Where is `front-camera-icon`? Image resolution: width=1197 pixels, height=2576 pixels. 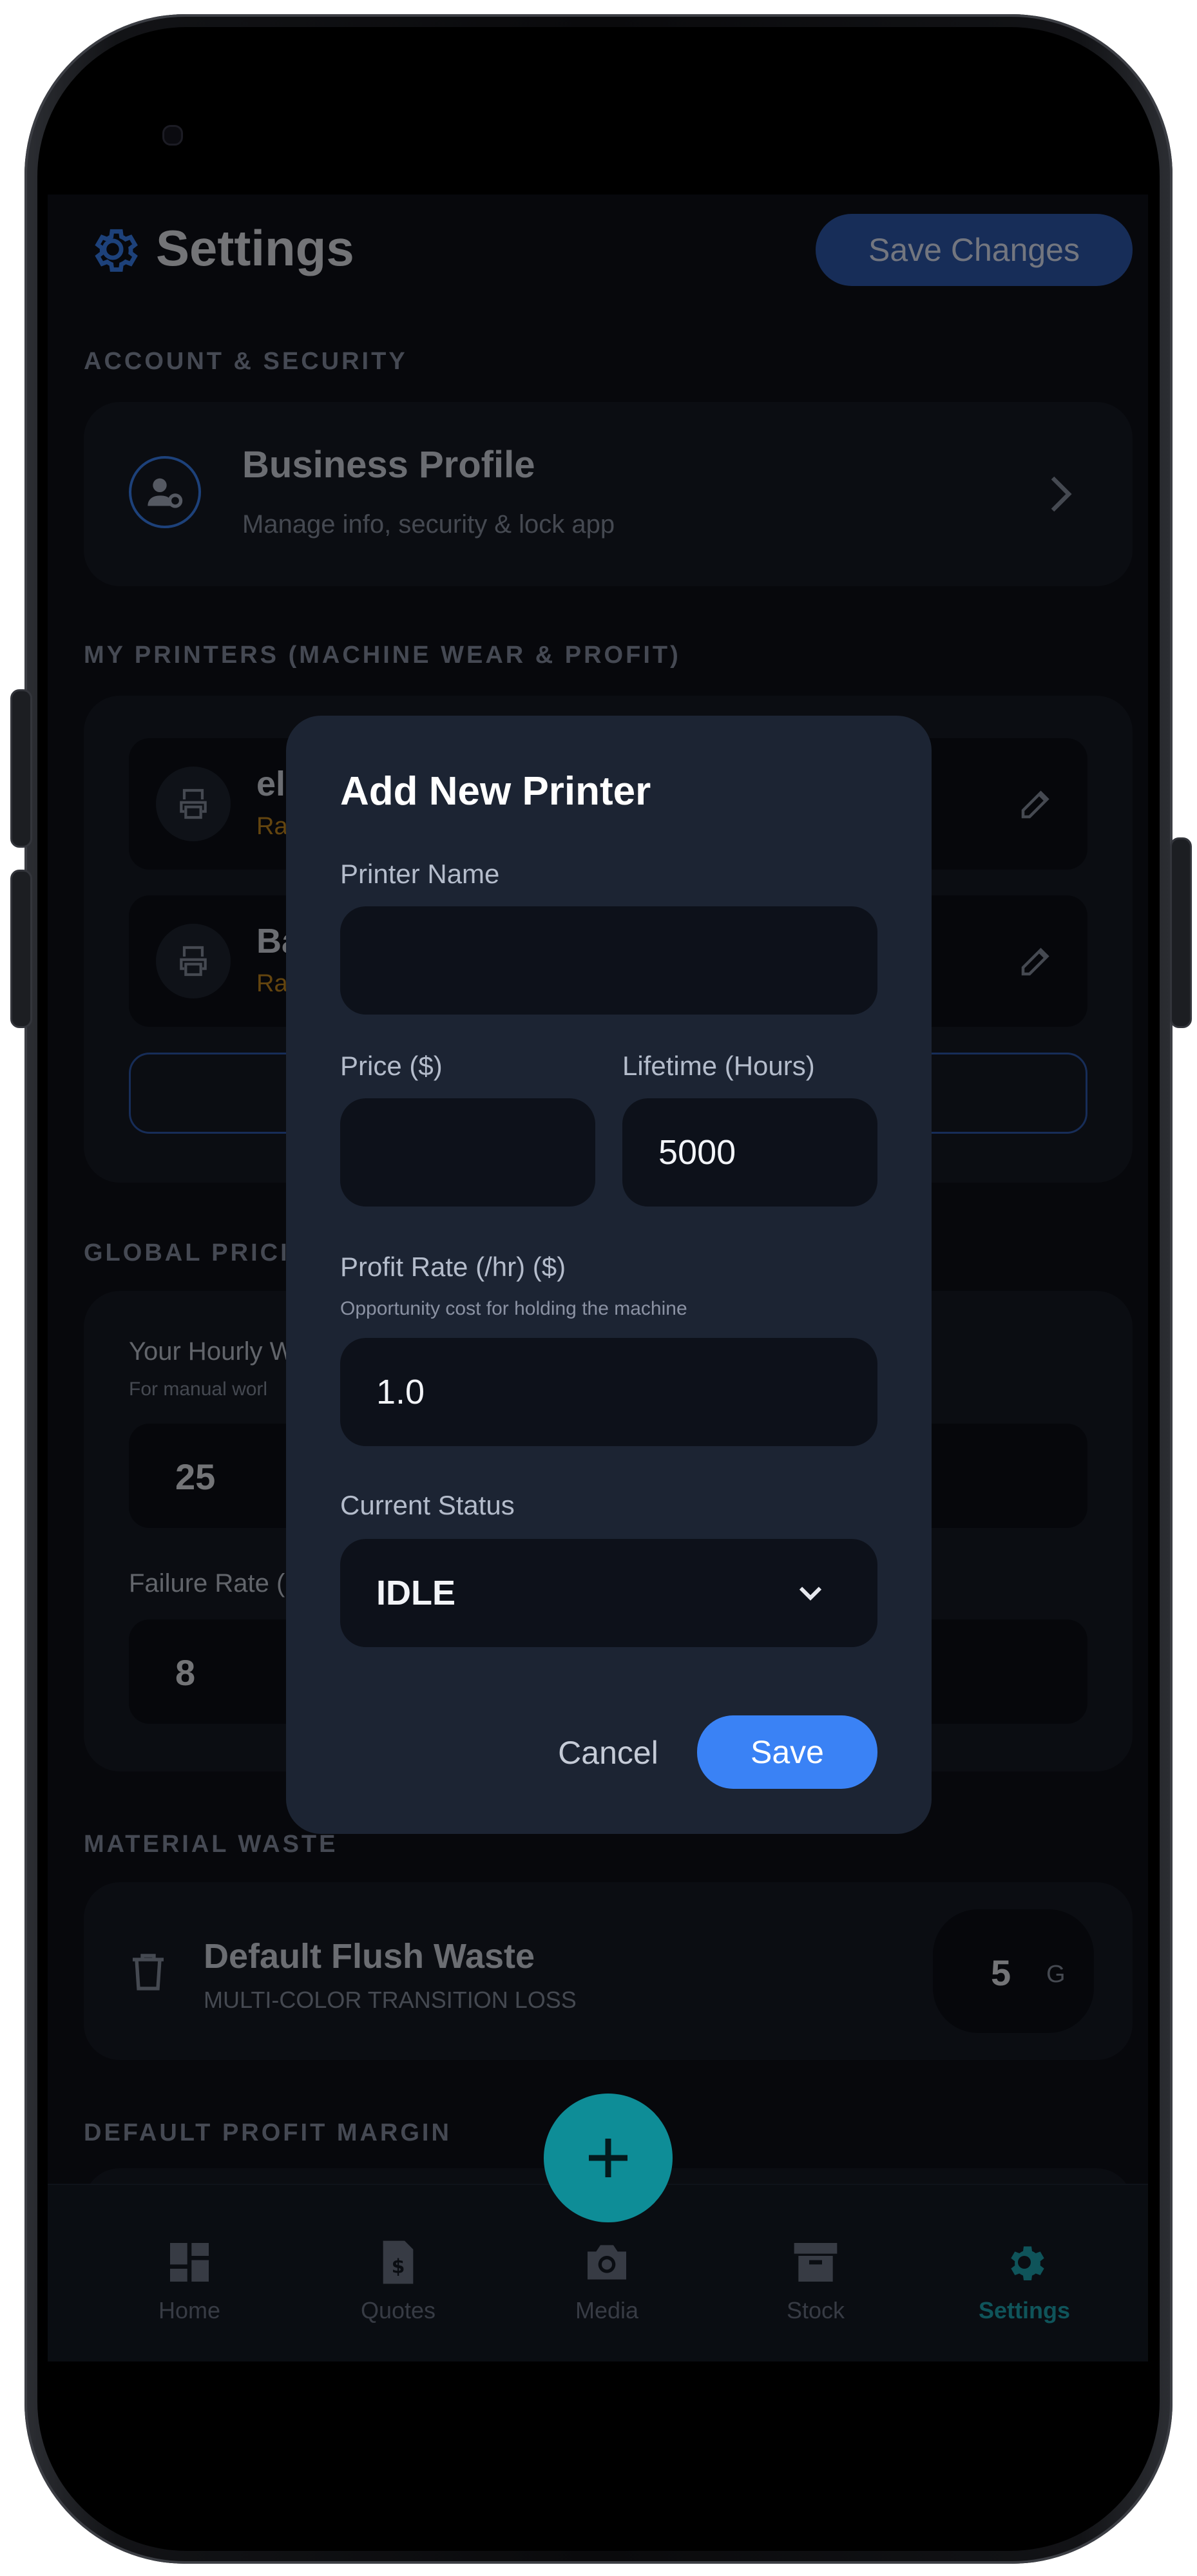
front-camera-icon is located at coordinates (173, 135).